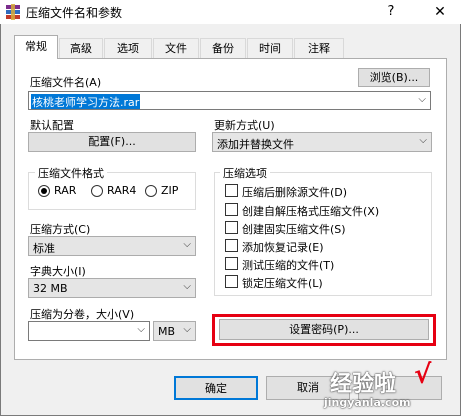  What do you see at coordinates (50, 288) in the screenshot?
I see `dictionary-size-value: 32 MB` at bounding box center [50, 288].